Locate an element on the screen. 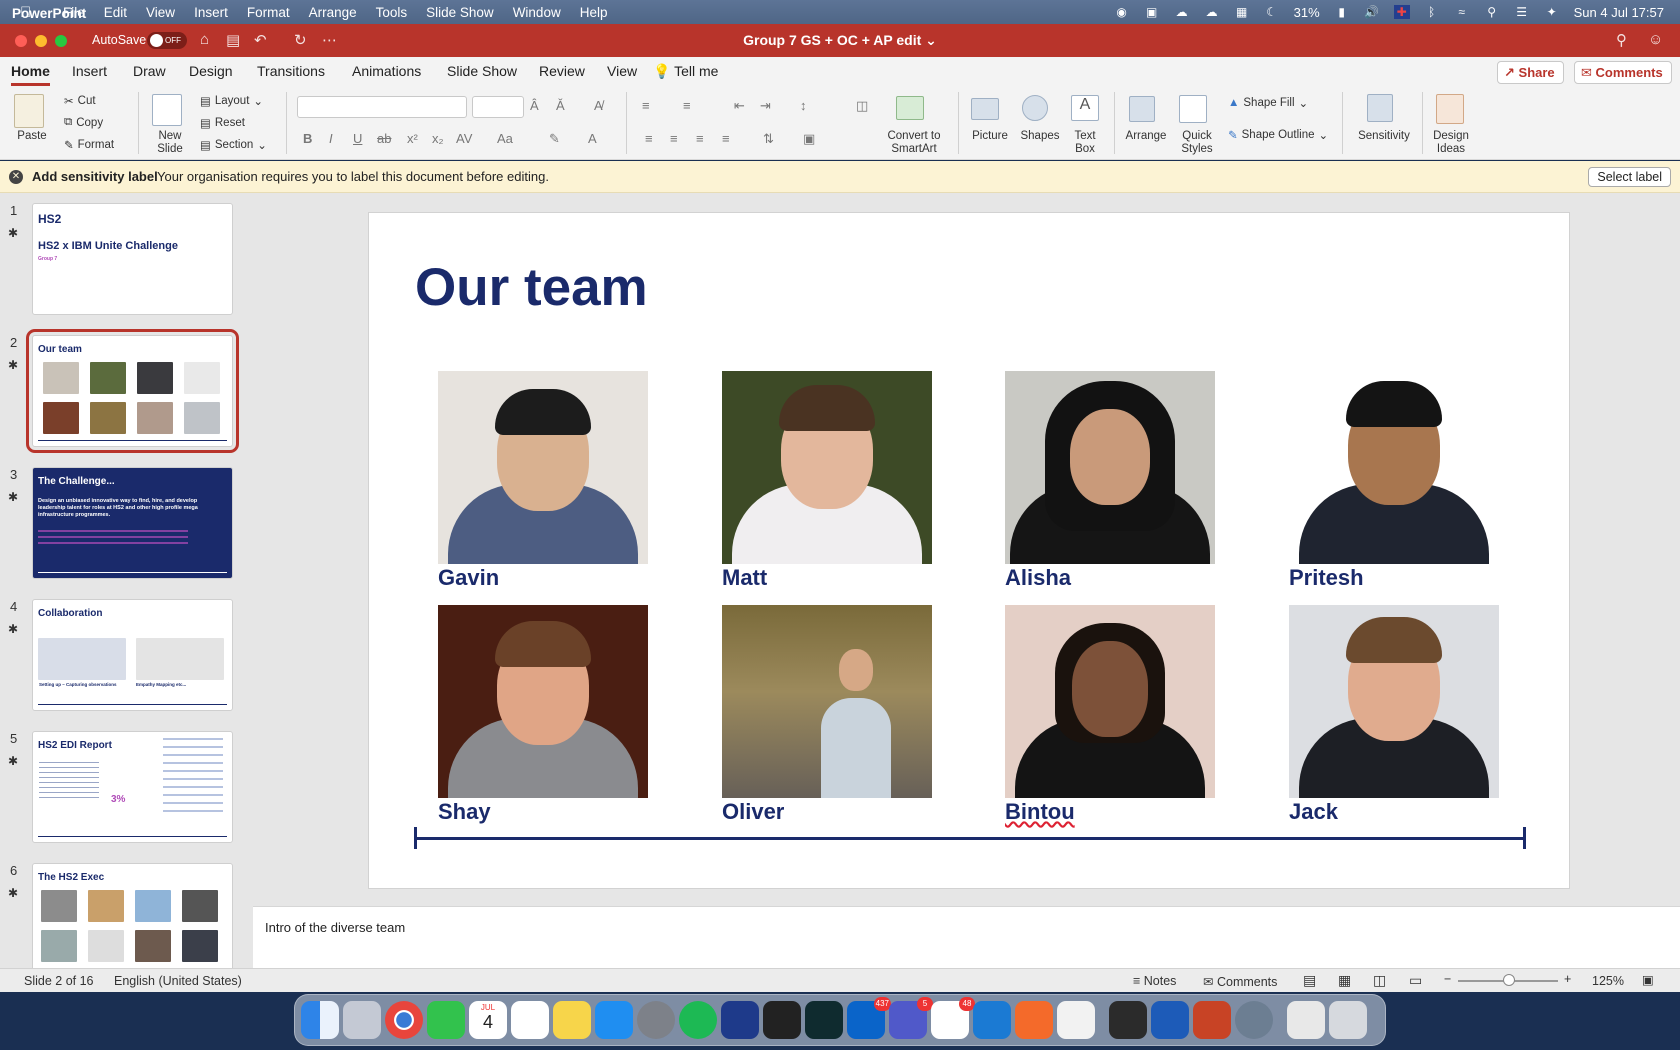 The width and height of the screenshot is (1680, 1050). member-name: Oliver is located at coordinates (753, 812).